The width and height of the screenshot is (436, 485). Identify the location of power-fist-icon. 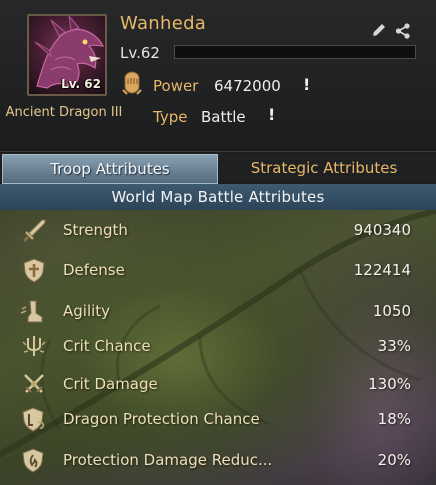
(132, 84).